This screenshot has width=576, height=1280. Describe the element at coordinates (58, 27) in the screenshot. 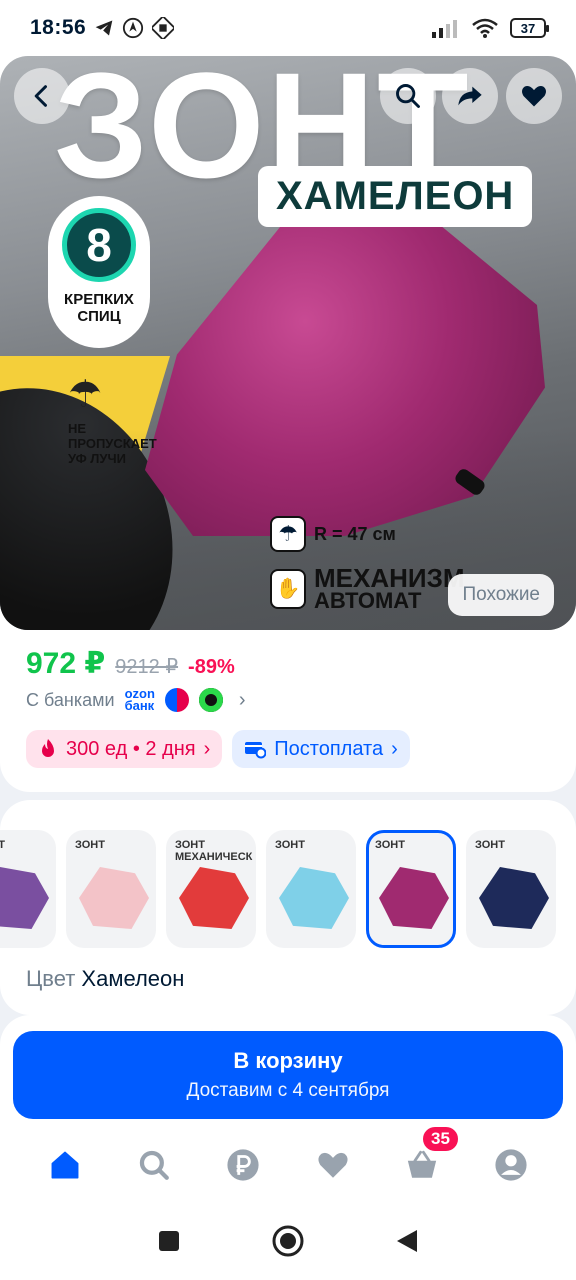

I see `status-time: 18:56` at that location.